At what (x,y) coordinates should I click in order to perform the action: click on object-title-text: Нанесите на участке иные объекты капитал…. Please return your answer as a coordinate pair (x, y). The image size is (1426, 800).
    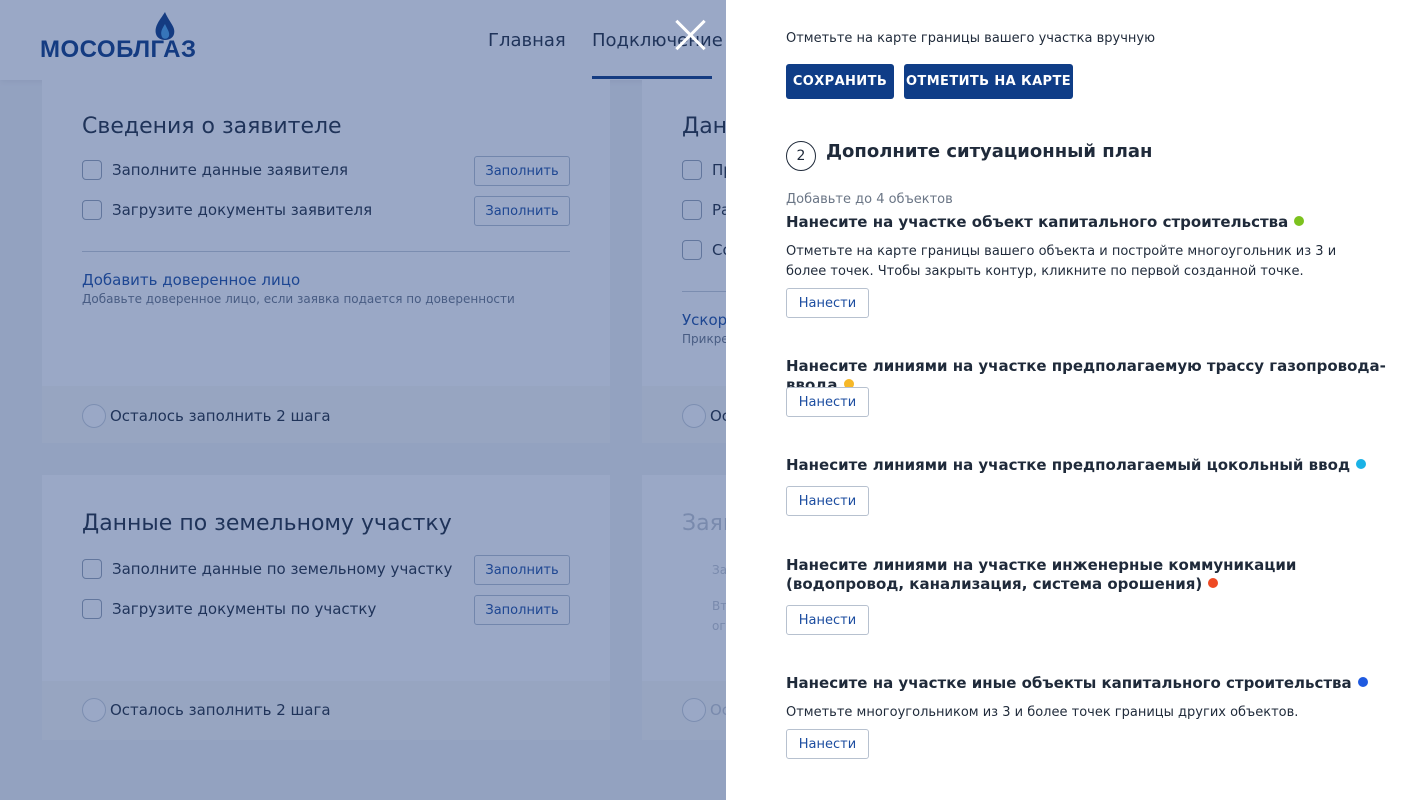
    Looking at the image, I should click on (1069, 683).